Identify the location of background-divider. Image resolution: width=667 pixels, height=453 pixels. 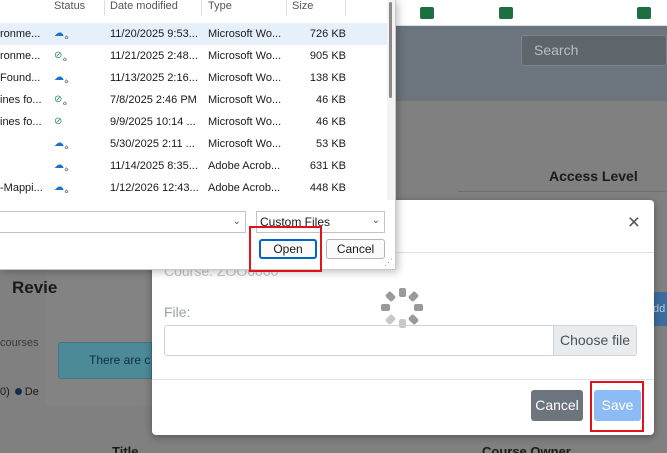
(562, 191).